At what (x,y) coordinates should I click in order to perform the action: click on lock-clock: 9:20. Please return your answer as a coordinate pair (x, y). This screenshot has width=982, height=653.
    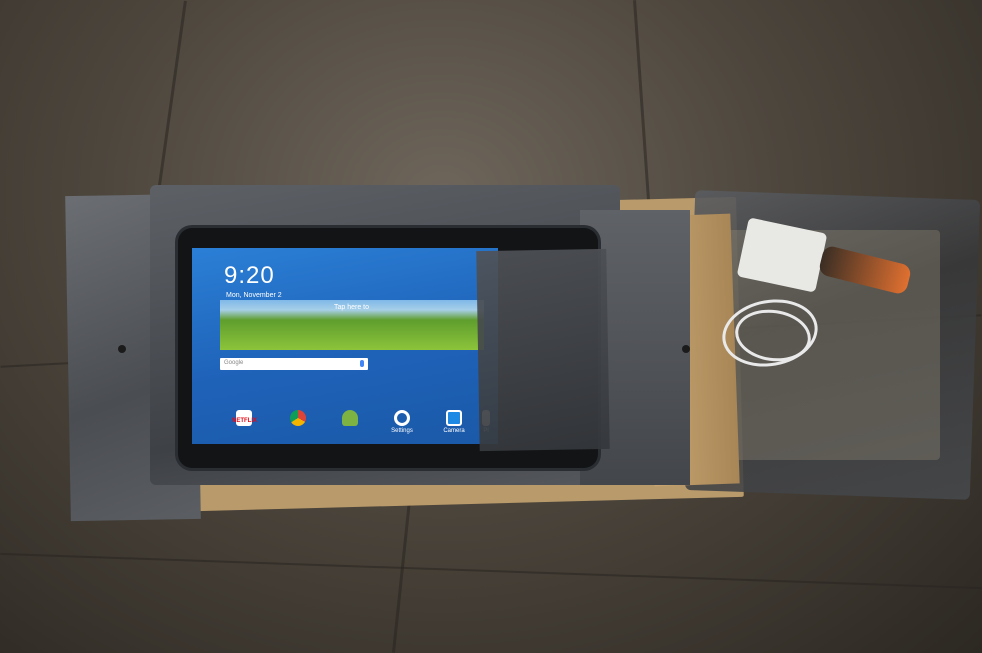
    Looking at the image, I should click on (249, 275).